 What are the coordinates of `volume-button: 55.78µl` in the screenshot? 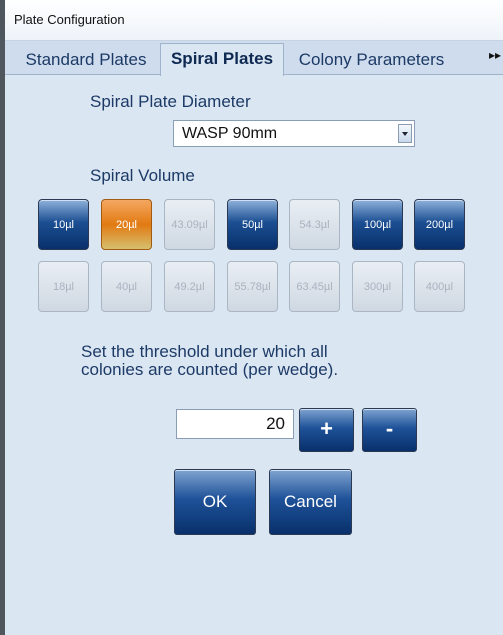 It's located at (252, 286).